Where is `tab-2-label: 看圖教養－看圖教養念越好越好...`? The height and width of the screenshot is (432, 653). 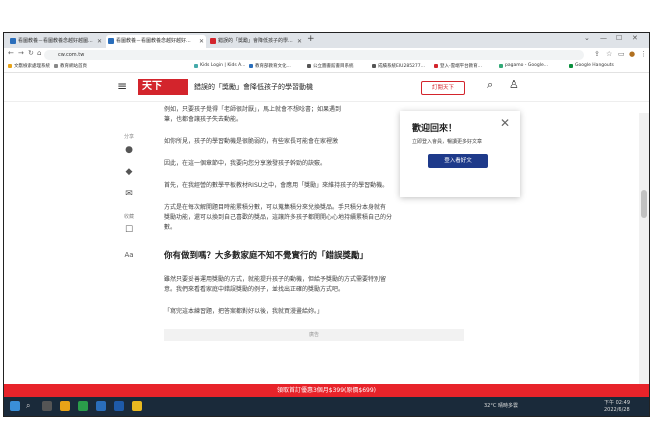 tab-2-label: 看圖教養－看圖教養念越好越好... is located at coordinates (153, 41).